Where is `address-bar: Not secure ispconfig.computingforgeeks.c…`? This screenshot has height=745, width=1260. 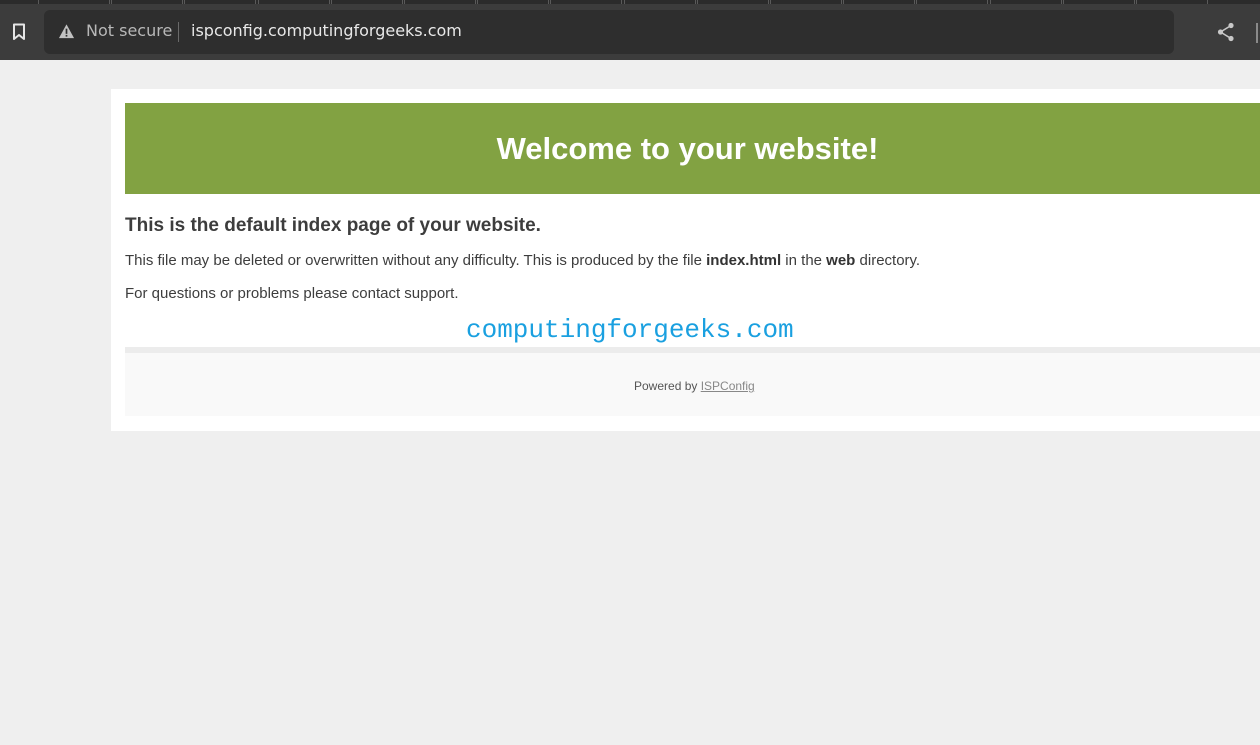 address-bar: Not secure ispconfig.computingforgeeks.c… is located at coordinates (609, 32).